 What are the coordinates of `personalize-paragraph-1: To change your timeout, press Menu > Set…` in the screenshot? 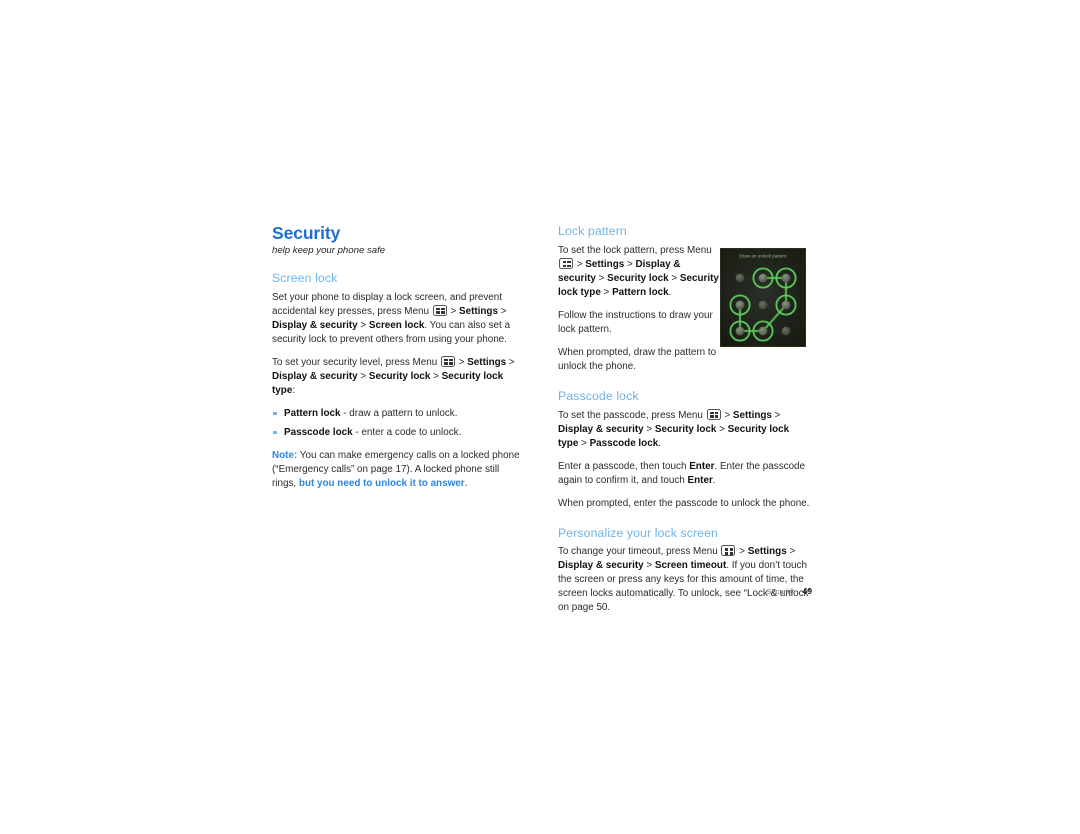 It's located at (685, 580).